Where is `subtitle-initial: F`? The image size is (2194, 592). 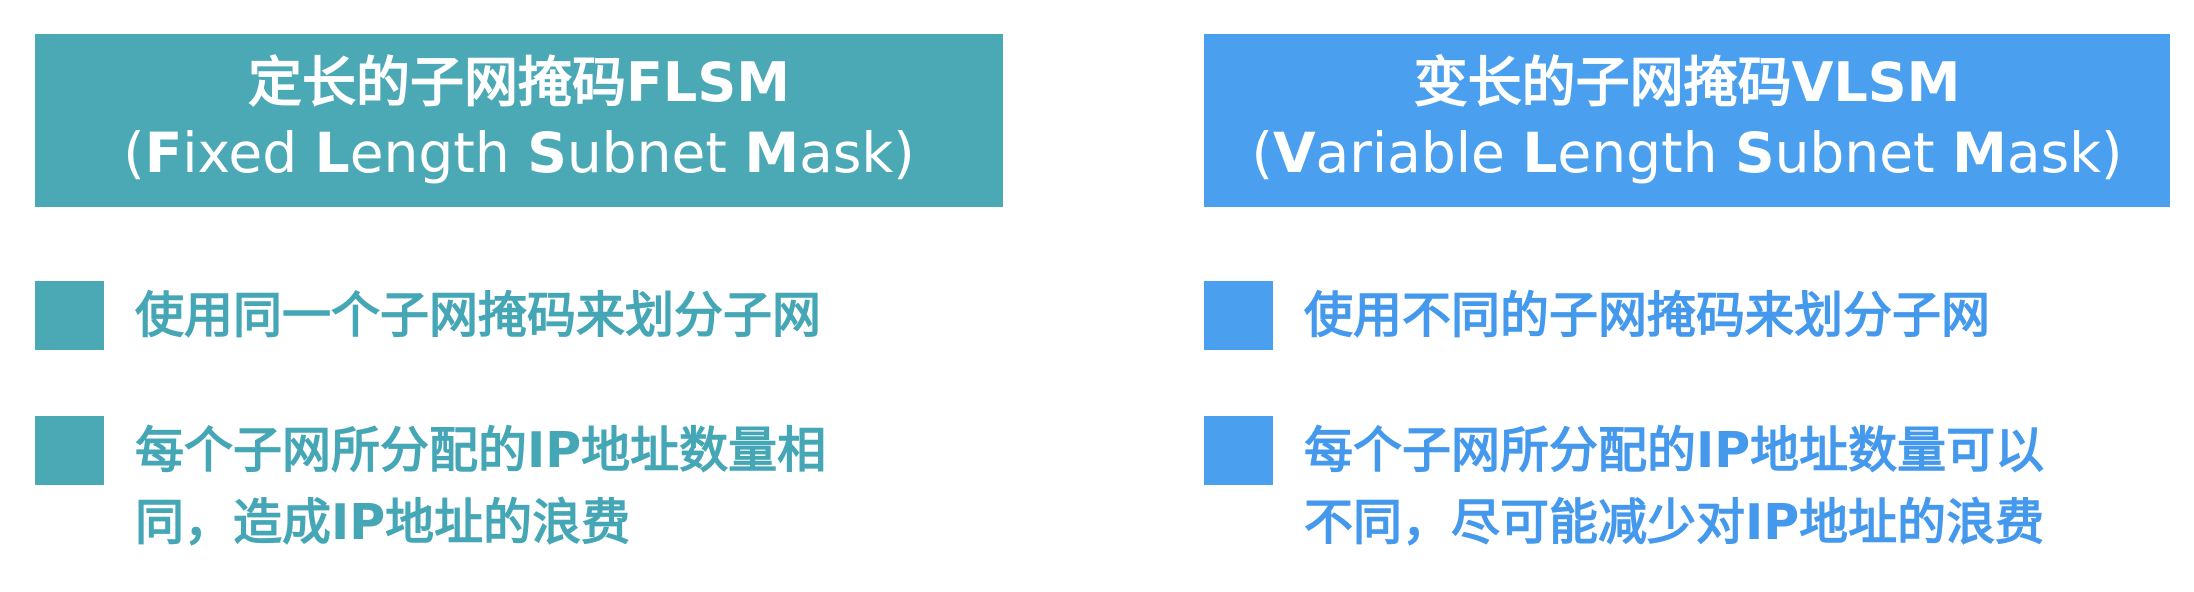
subtitle-initial: F is located at coordinates (163, 153).